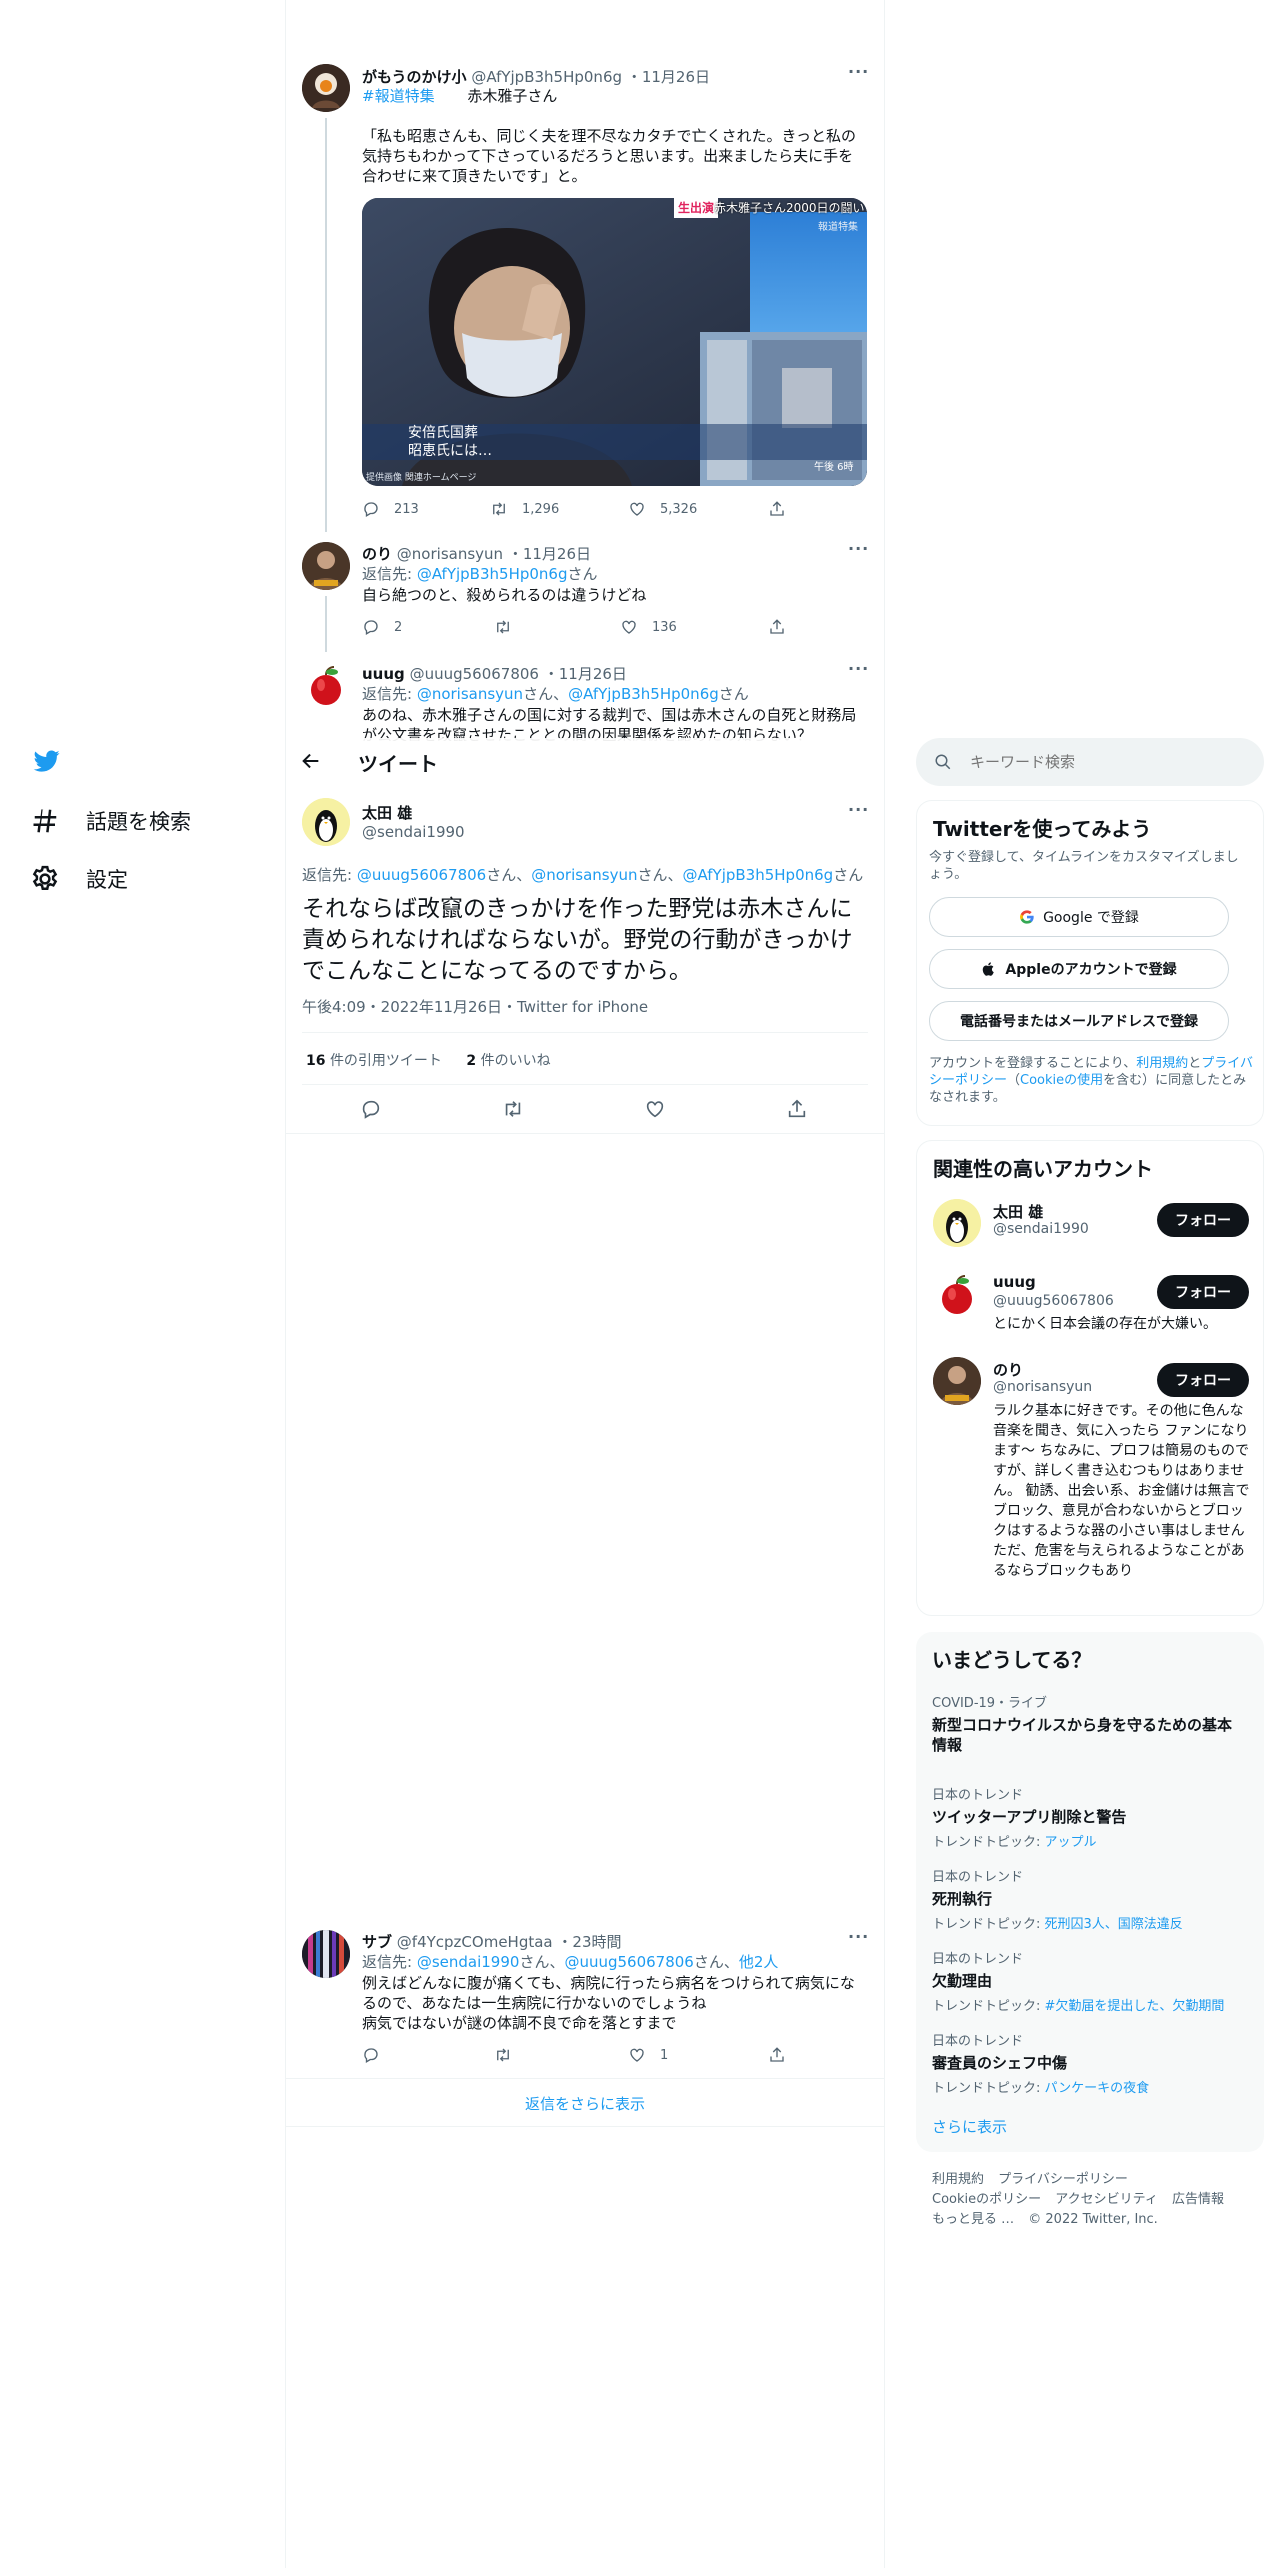 This screenshot has height=2568, width=1284. Describe the element at coordinates (1092, 1981) in the screenshot. I see `trend-item: 日本のトレンド 欠勤理由 トレンドトピック: #欠勤届を提出した、欠勤期間` at that location.